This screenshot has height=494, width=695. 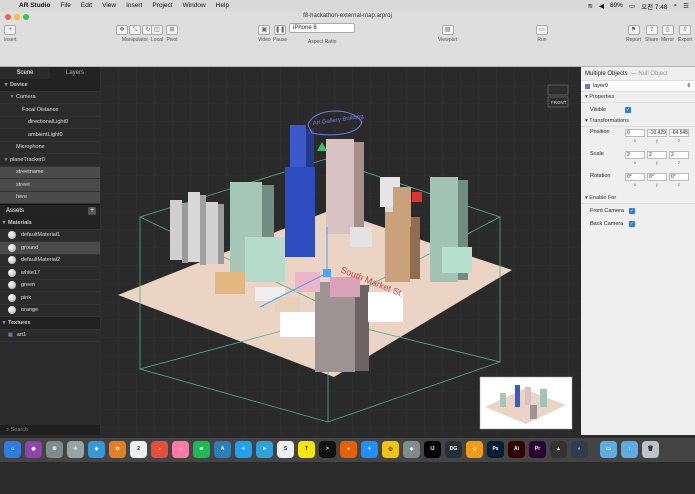 I want to click on clock: 오전 7:48, so click(x=654, y=6).